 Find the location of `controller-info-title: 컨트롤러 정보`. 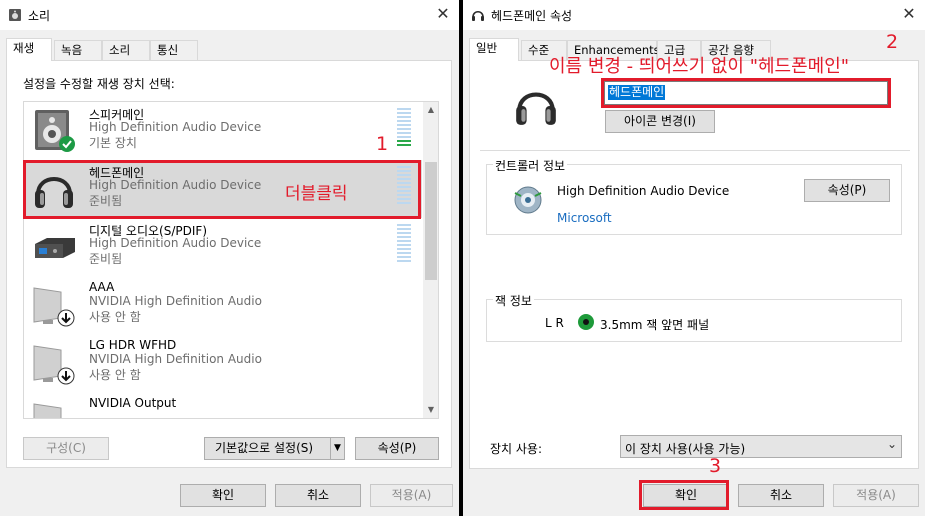

controller-info-title: 컨트롤러 정보 is located at coordinates (530, 165).